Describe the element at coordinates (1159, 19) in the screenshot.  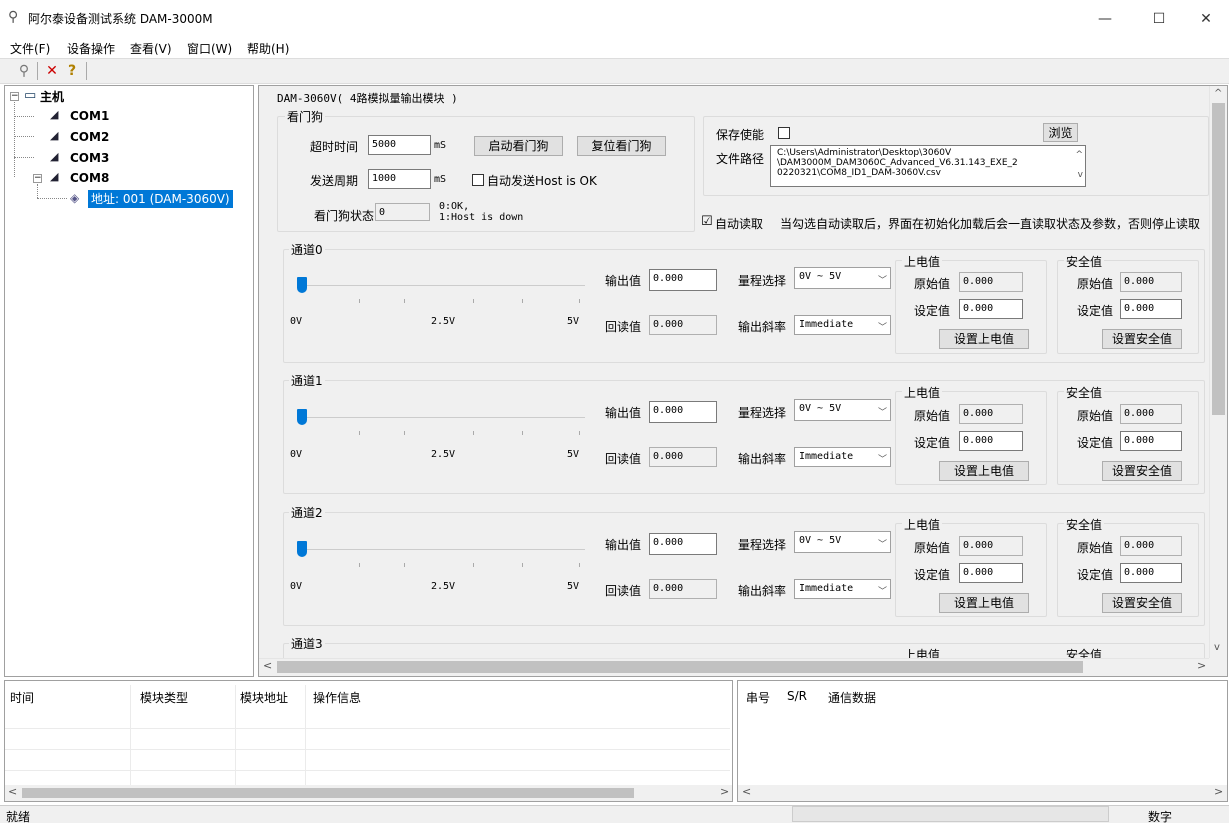
I see `maximize-button: ☐` at that location.